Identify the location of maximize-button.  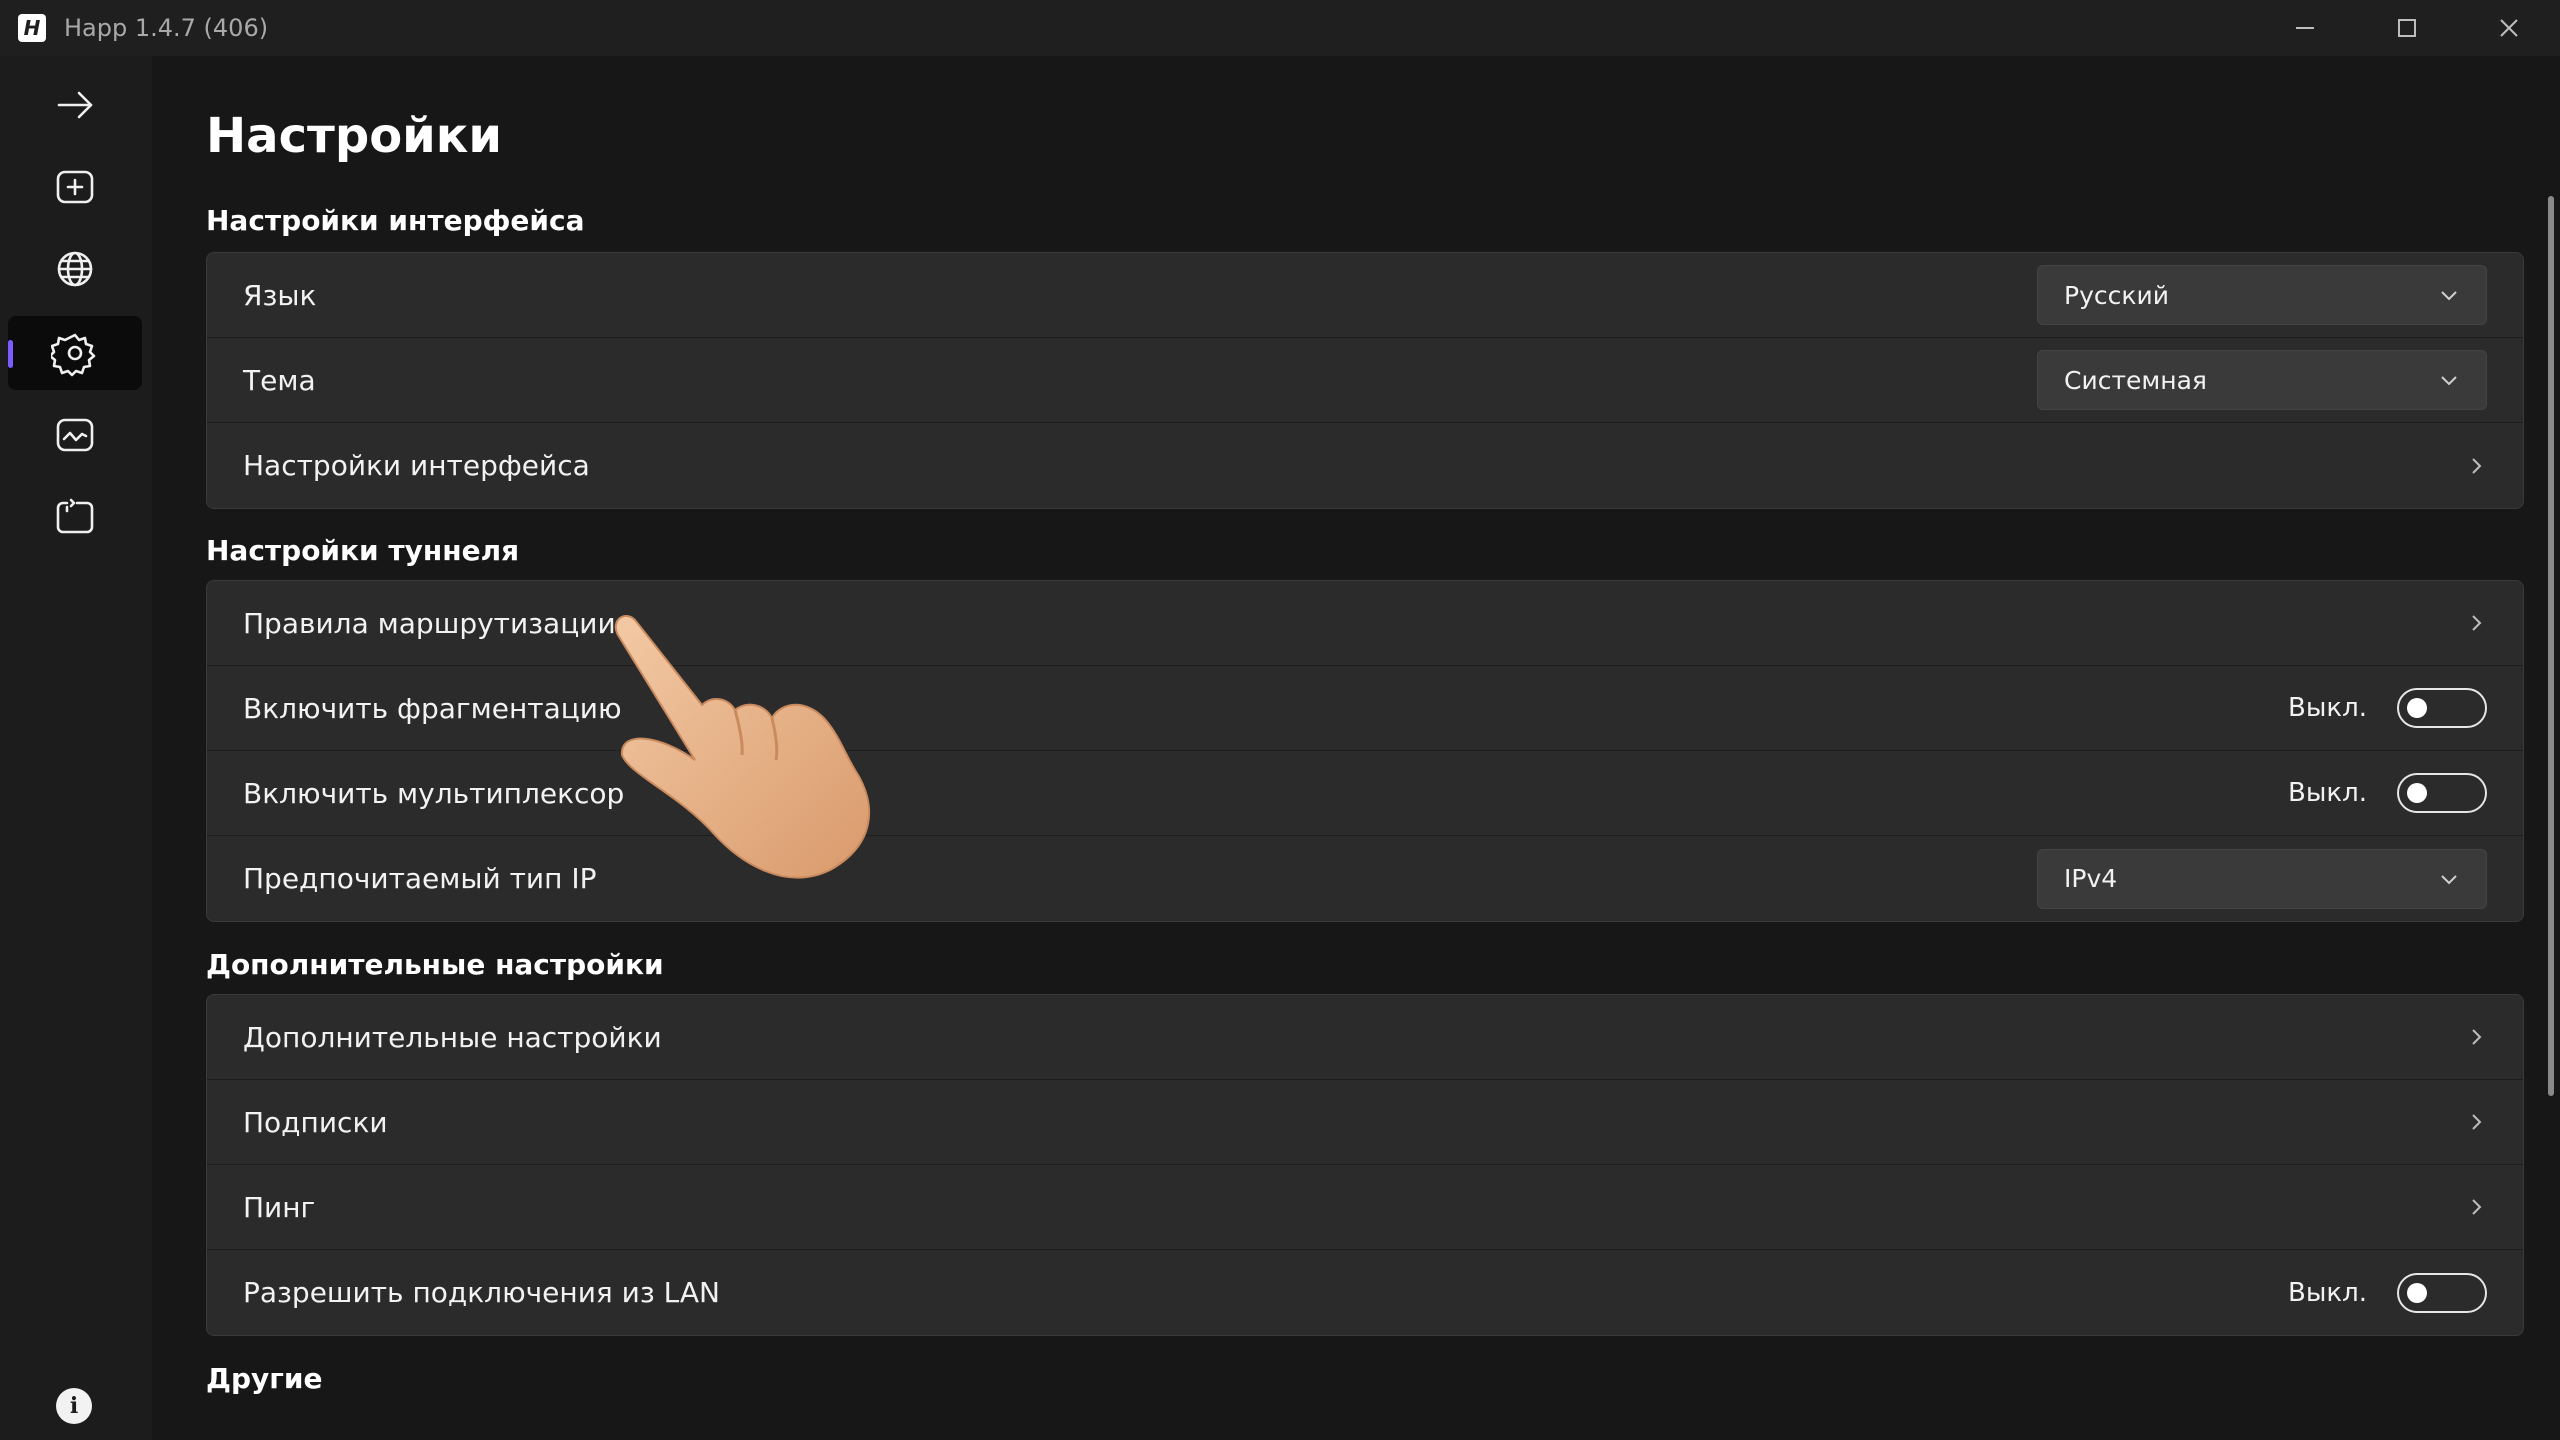
(2407, 28).